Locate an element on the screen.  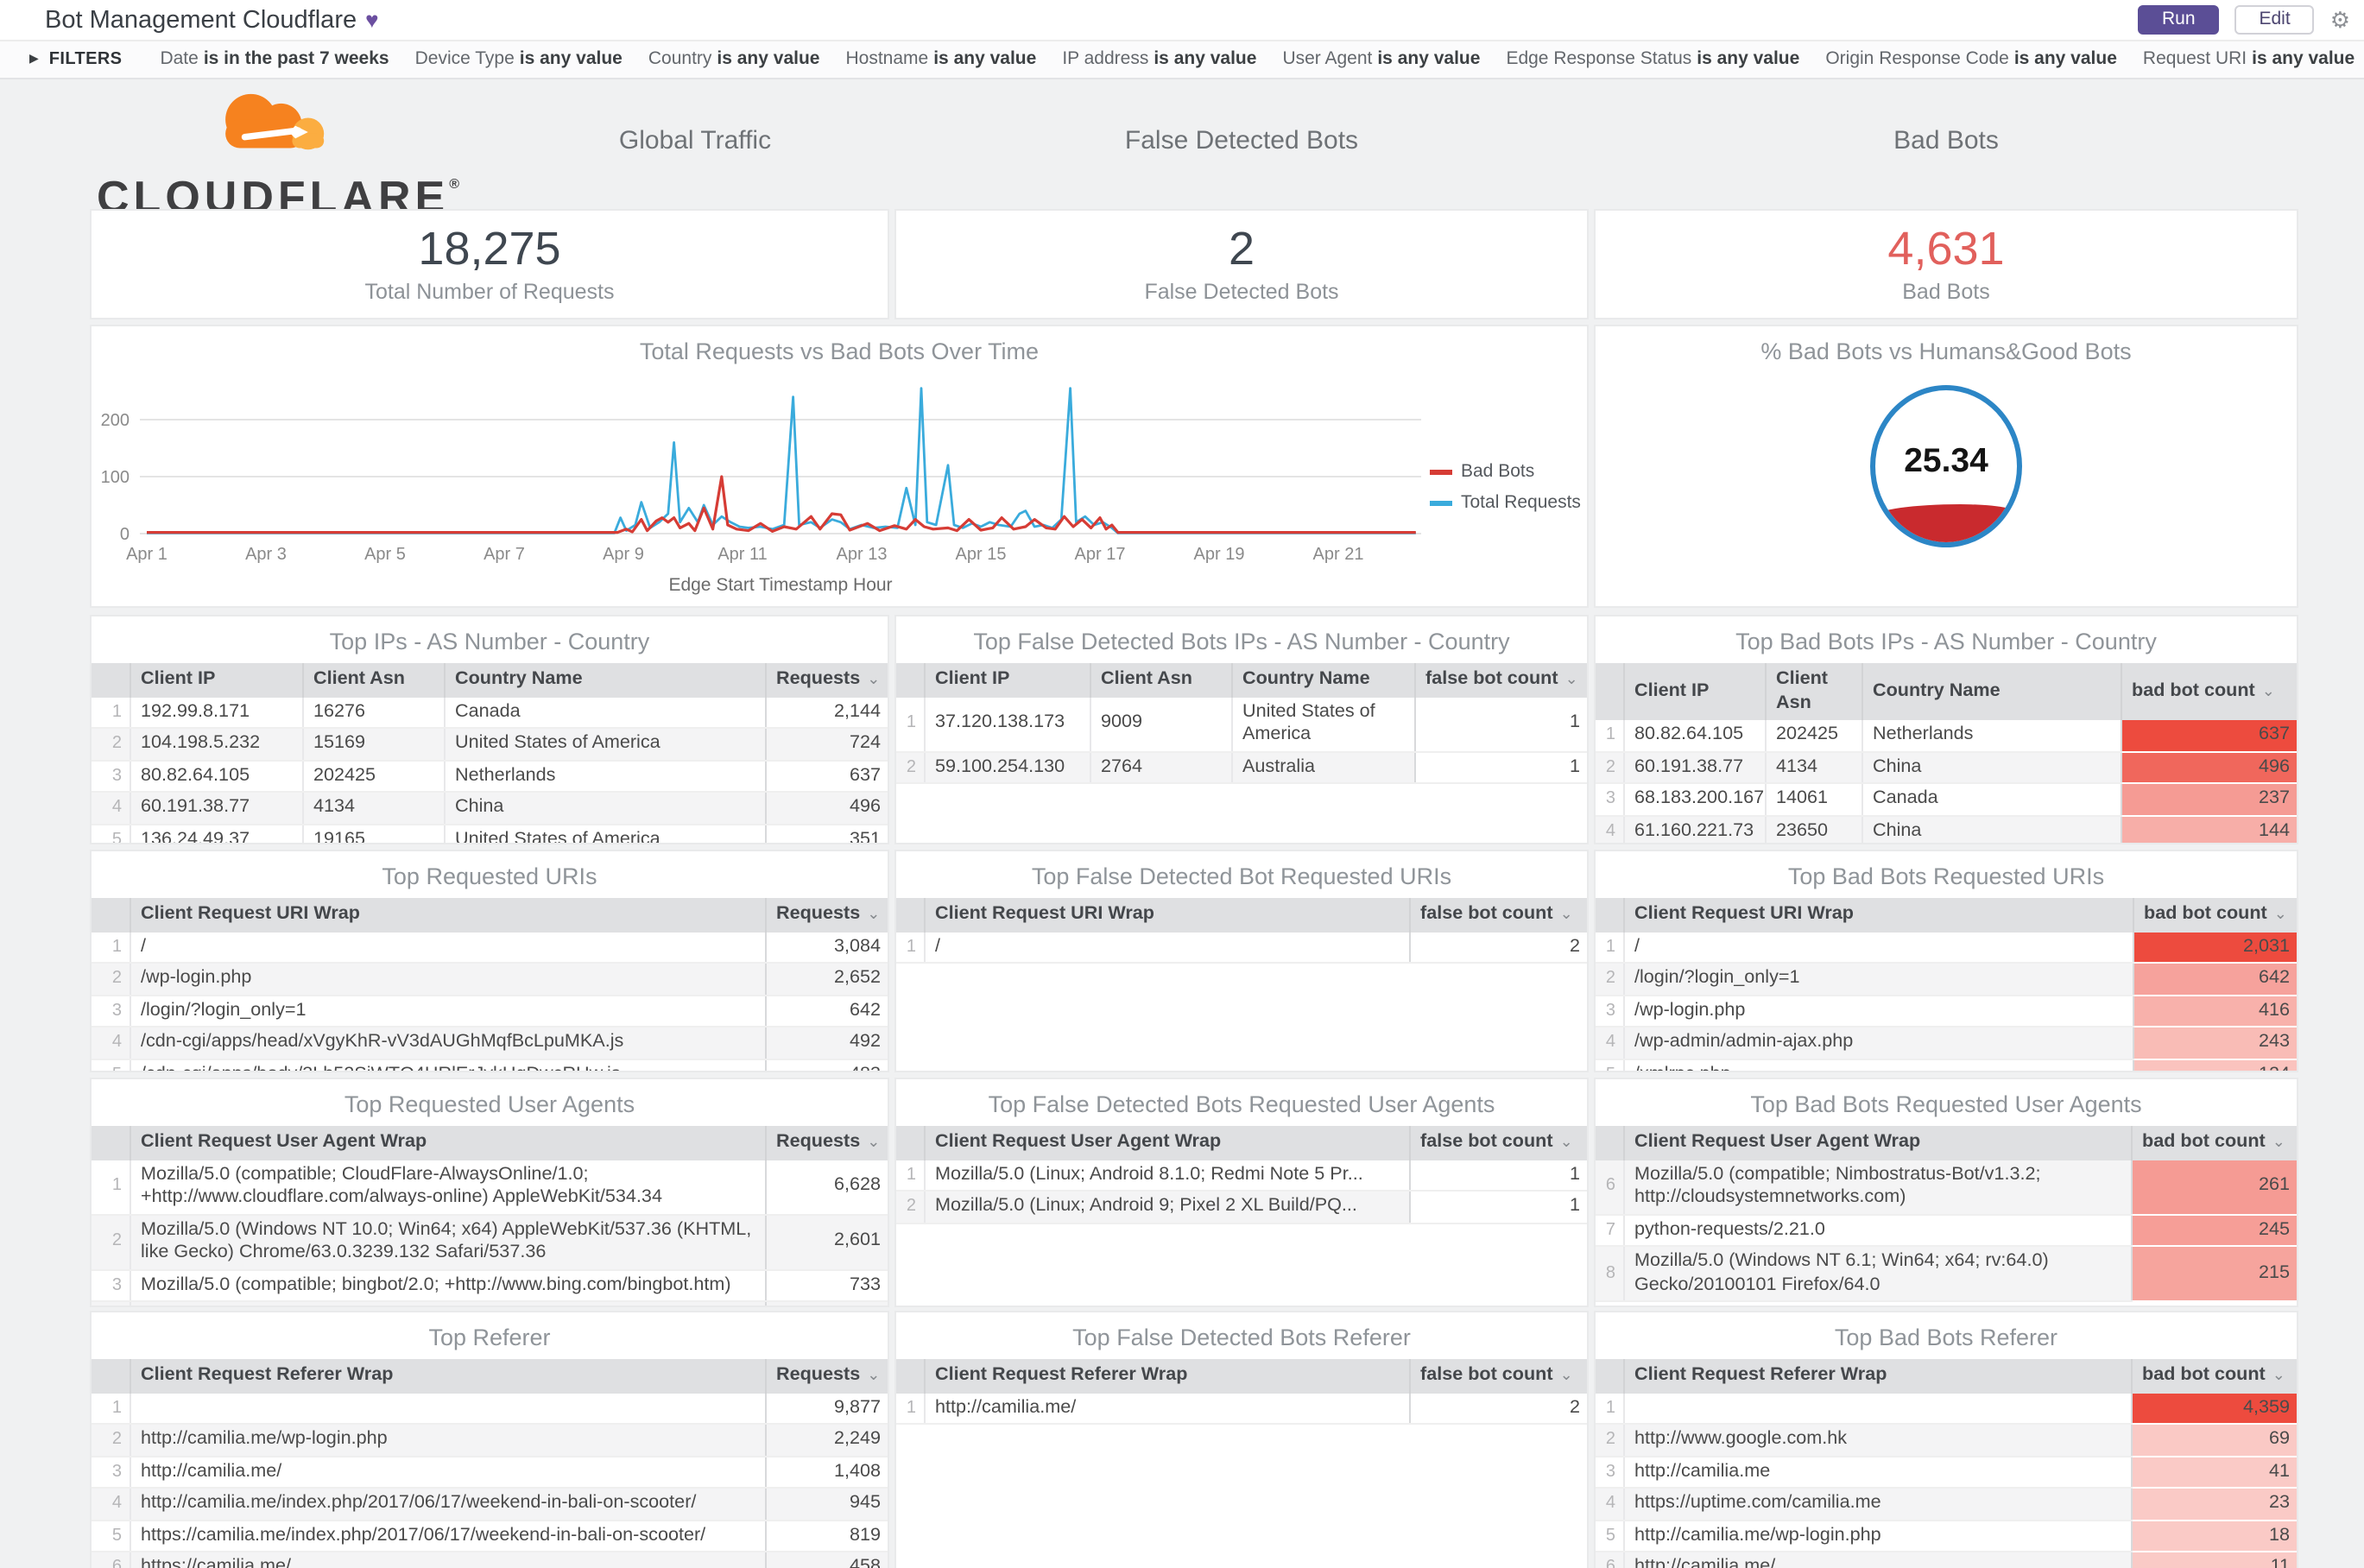
measure-cell: 819 is located at coordinates (826, 1536).